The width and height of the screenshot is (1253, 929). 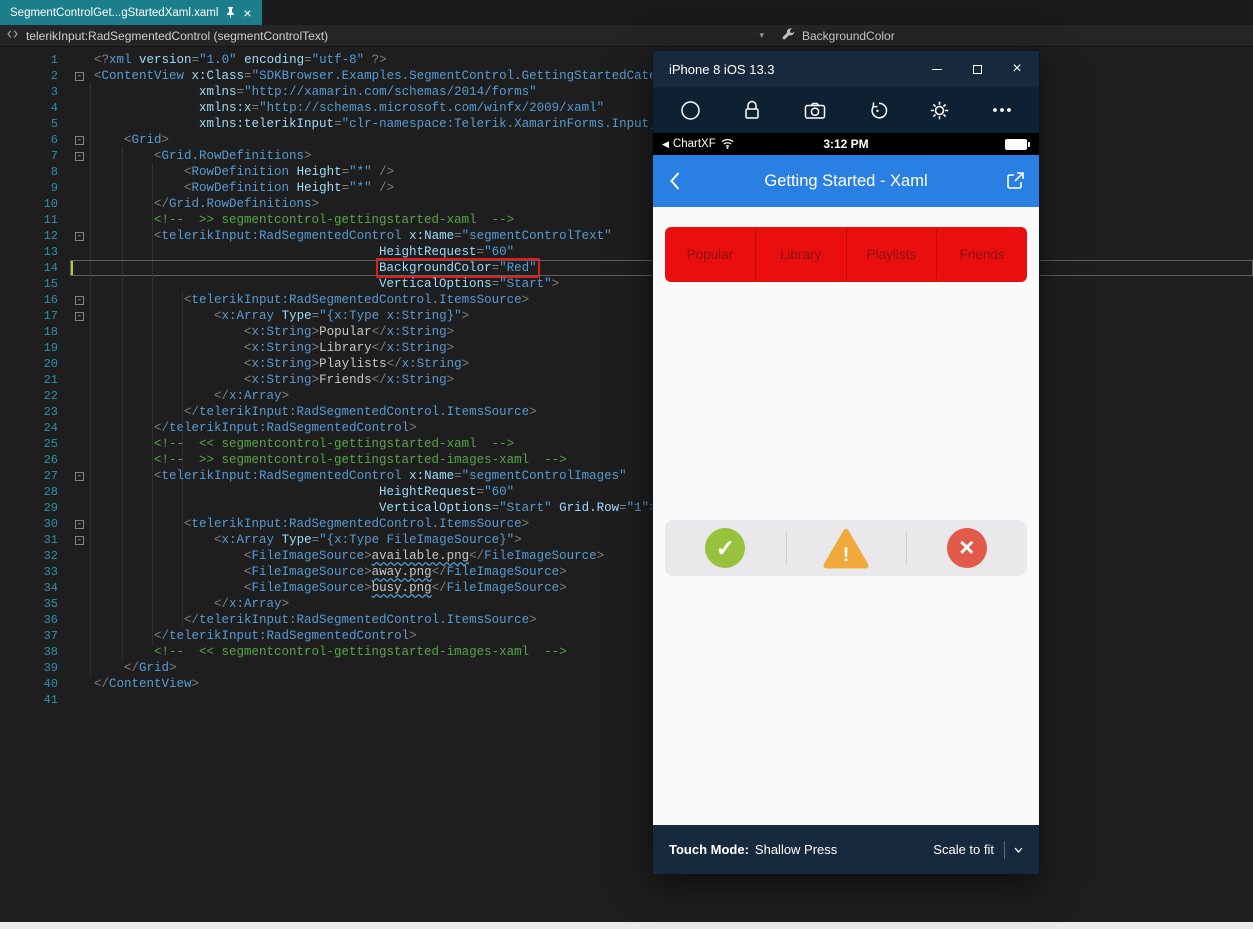 What do you see at coordinates (937, 69) in the screenshot?
I see `minimize-button` at bounding box center [937, 69].